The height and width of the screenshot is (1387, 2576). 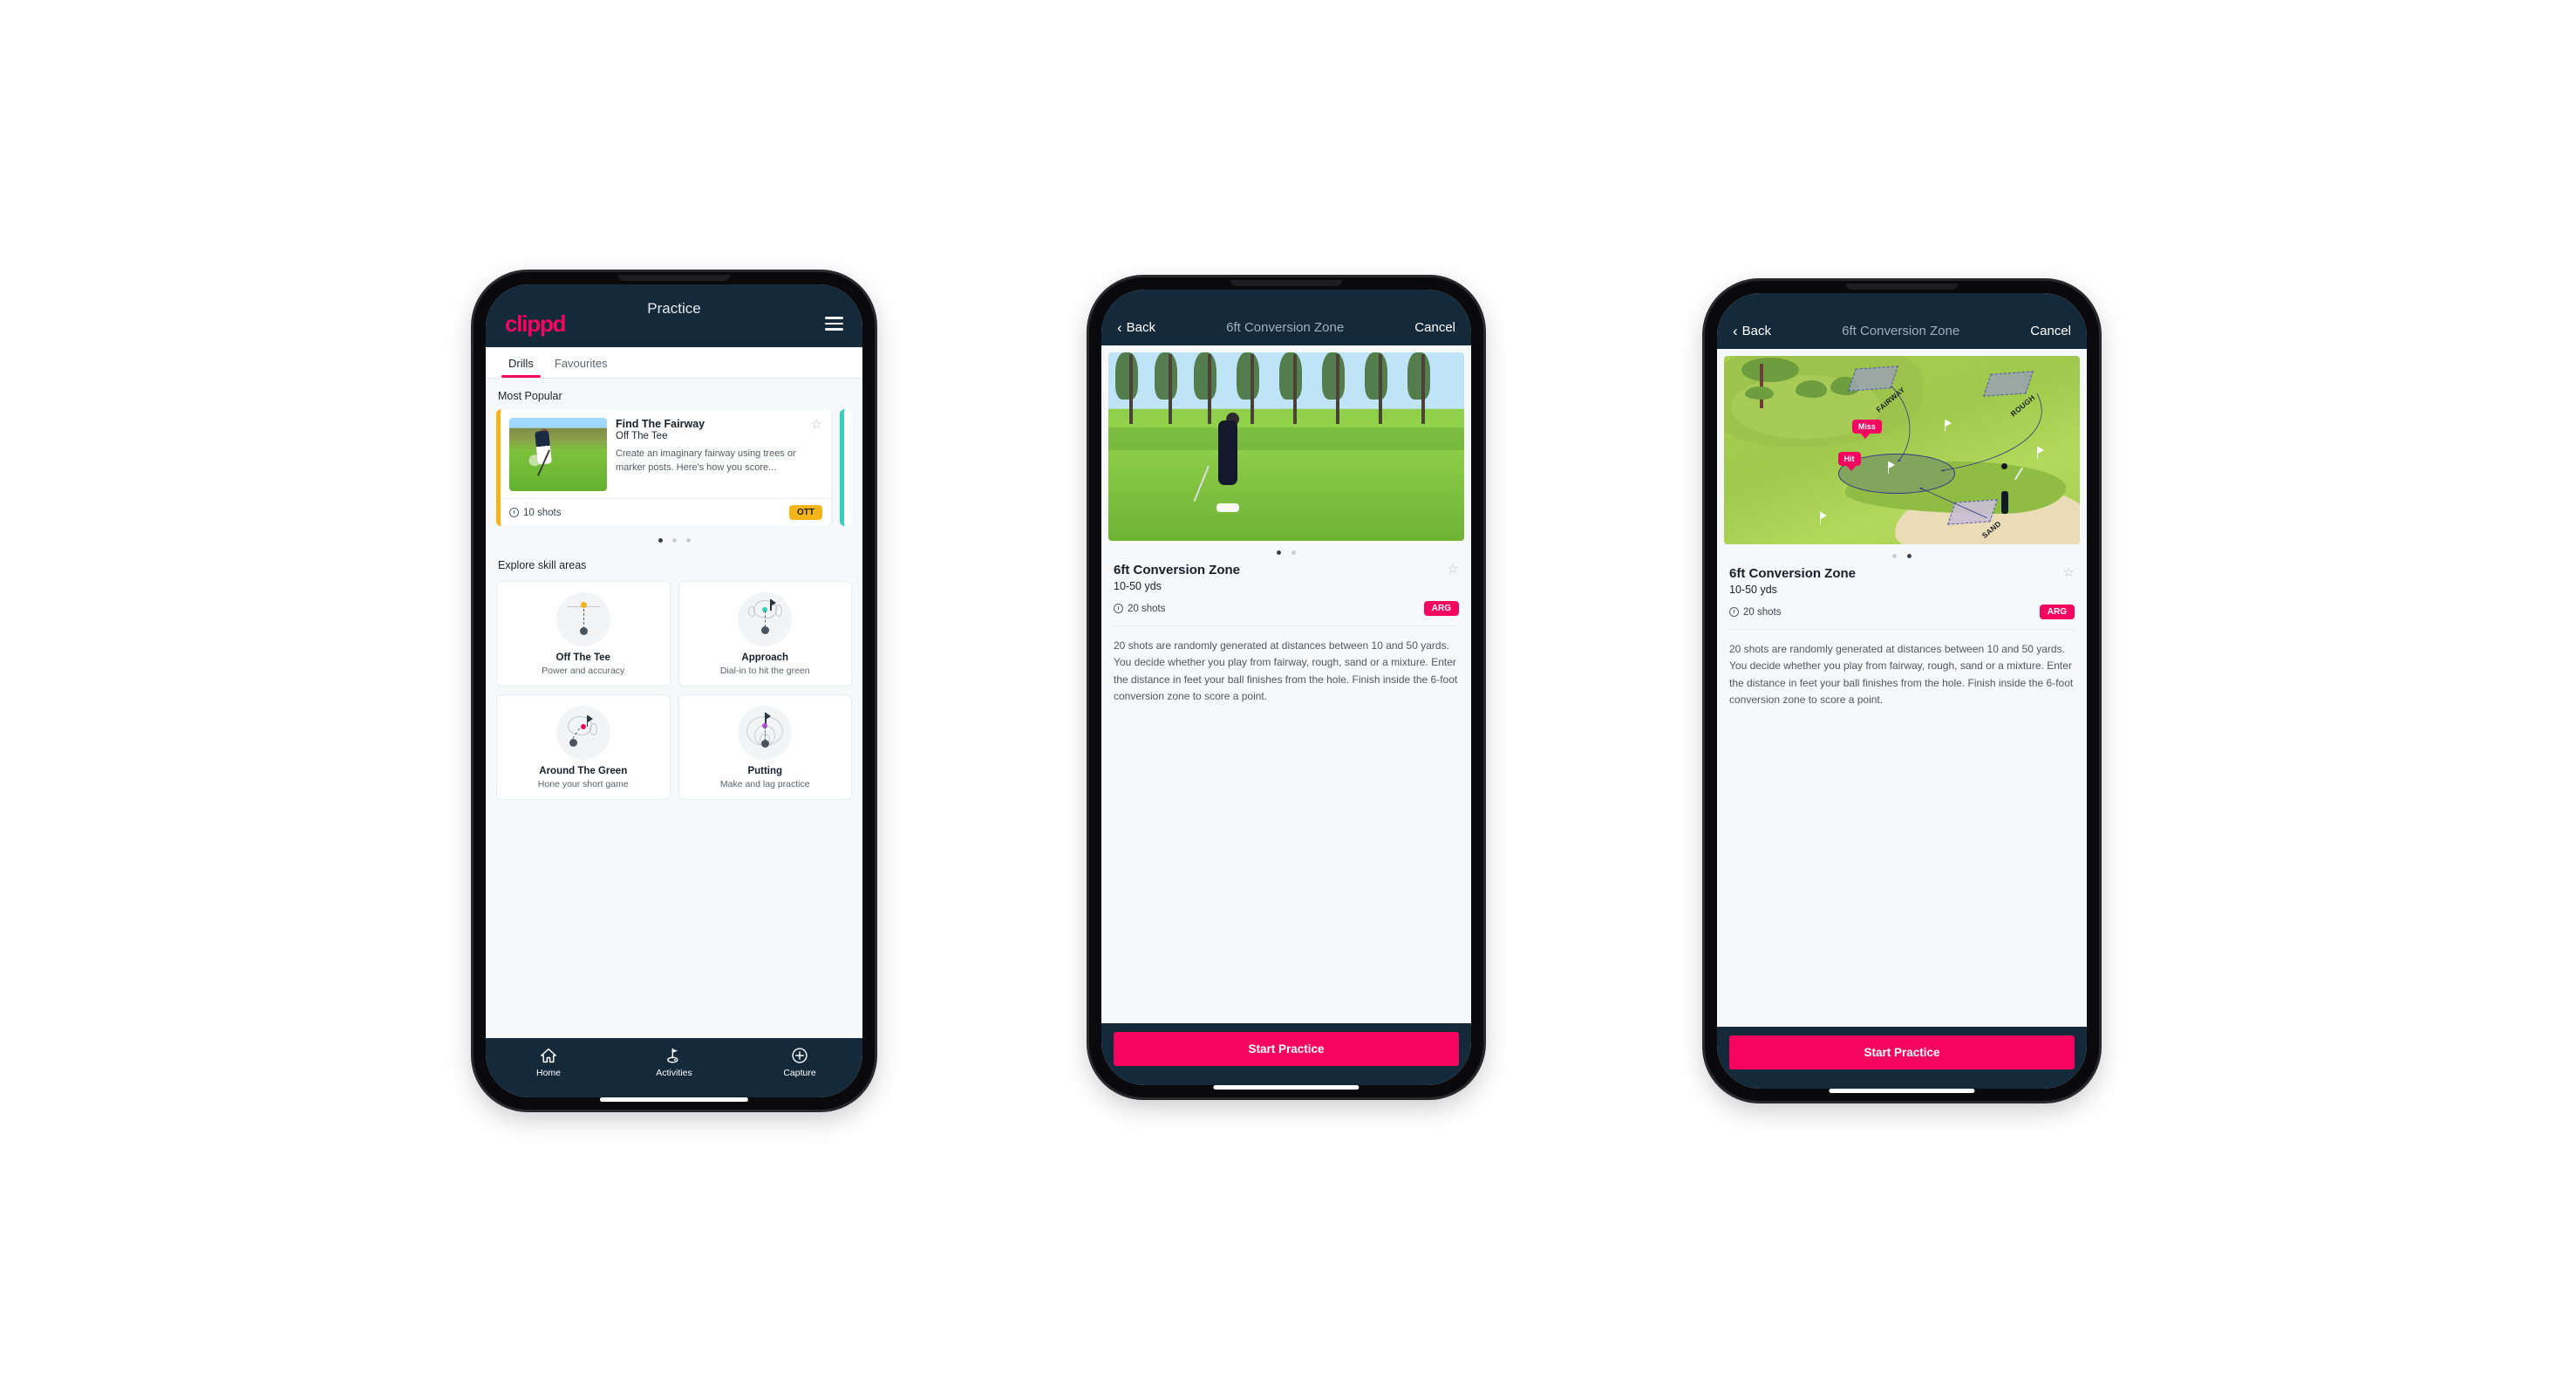 What do you see at coordinates (799, 1073) in the screenshot?
I see `bottom-nav-label: Capture` at bounding box center [799, 1073].